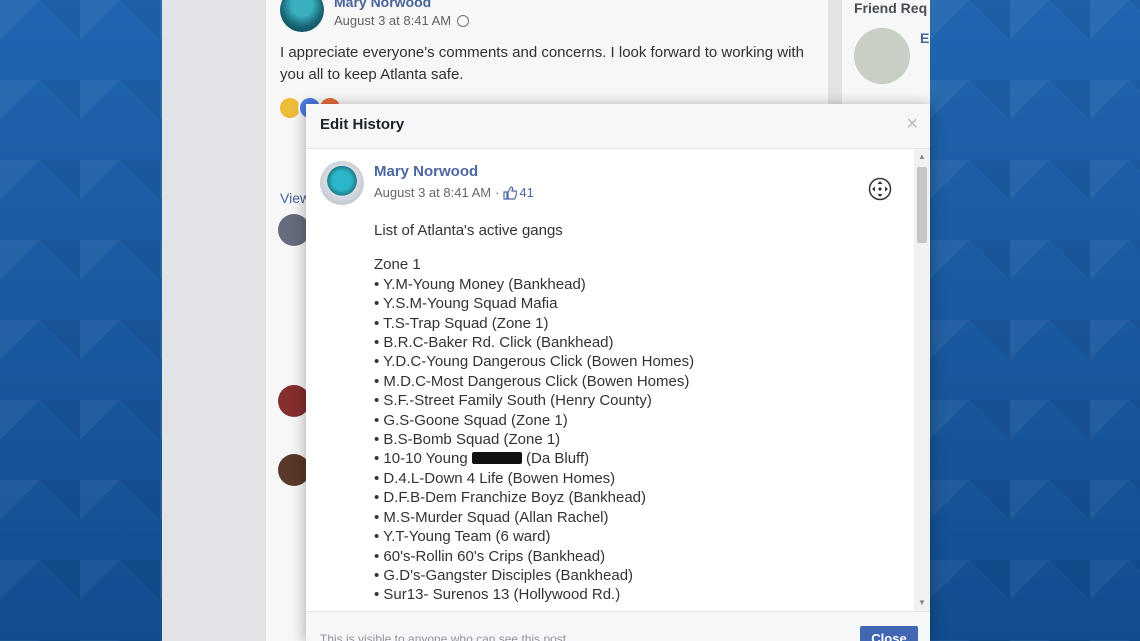 This screenshot has height=641, width=1140. I want to click on redacted-line-prefix: • 10-10 Young, so click(423, 459).